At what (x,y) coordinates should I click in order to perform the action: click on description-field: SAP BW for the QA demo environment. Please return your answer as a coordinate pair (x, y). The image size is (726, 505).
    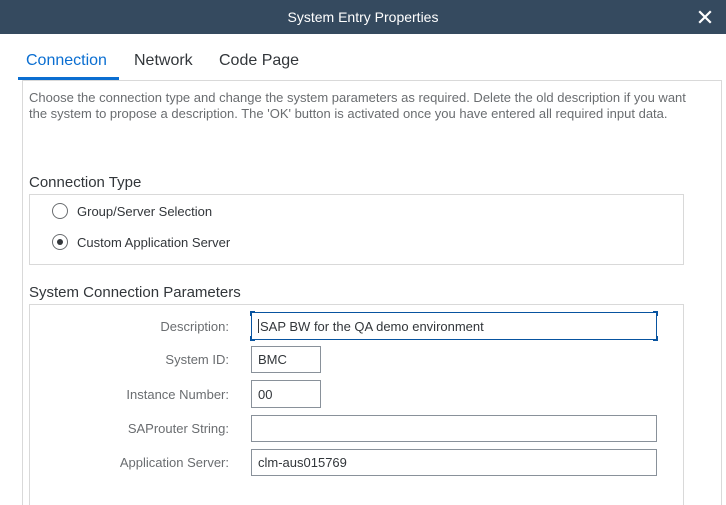
    Looking at the image, I should click on (454, 326).